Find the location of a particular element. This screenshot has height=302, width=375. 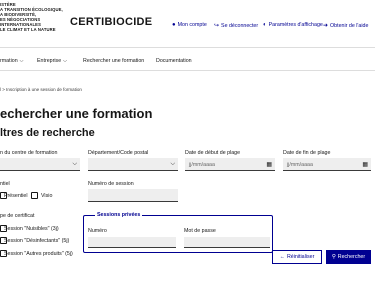

private-number-label: Numéro is located at coordinates (97, 231).